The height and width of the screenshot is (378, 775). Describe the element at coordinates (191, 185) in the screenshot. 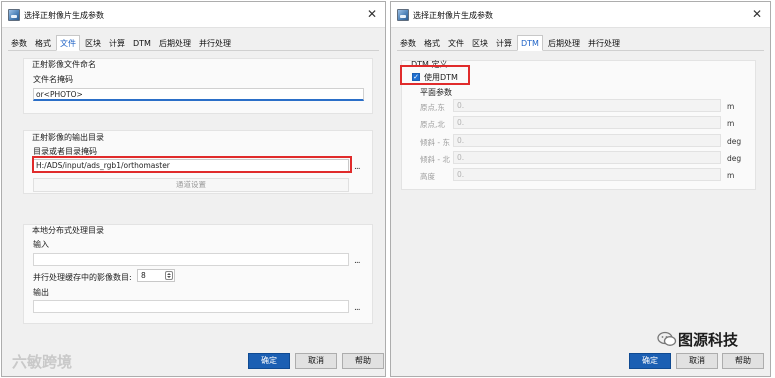

I see `channel-settings-button: 通道设置` at that location.